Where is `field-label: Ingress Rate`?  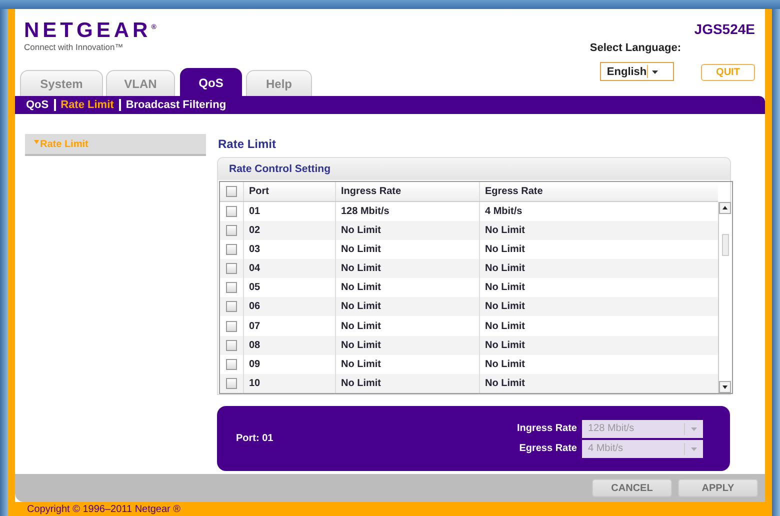
field-label: Ingress Rate is located at coordinates (546, 428).